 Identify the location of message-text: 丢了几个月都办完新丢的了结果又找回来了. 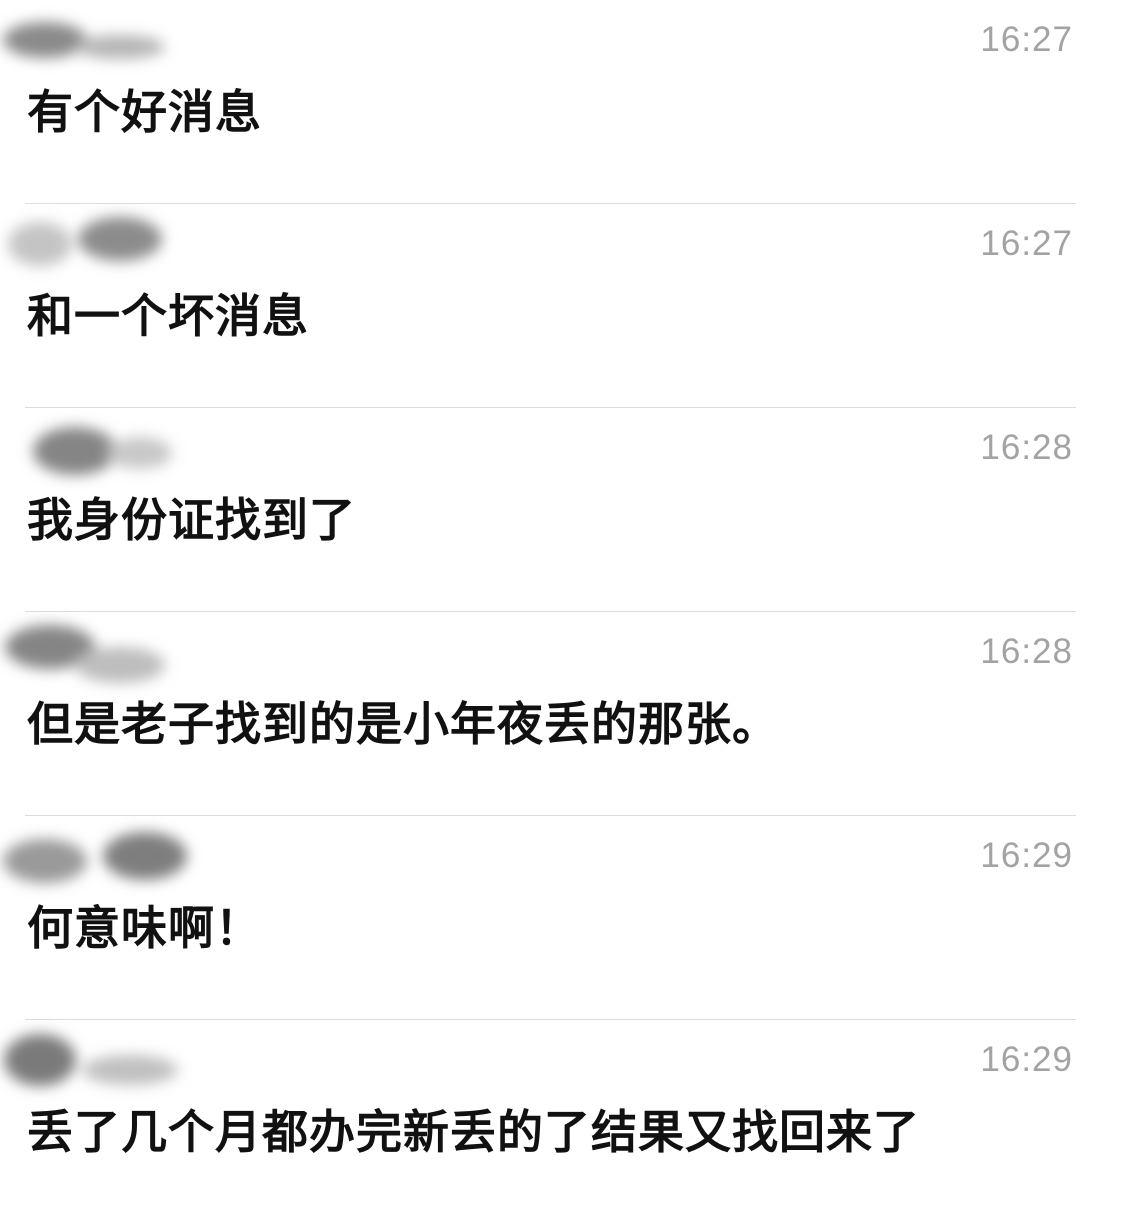
(473, 1132).